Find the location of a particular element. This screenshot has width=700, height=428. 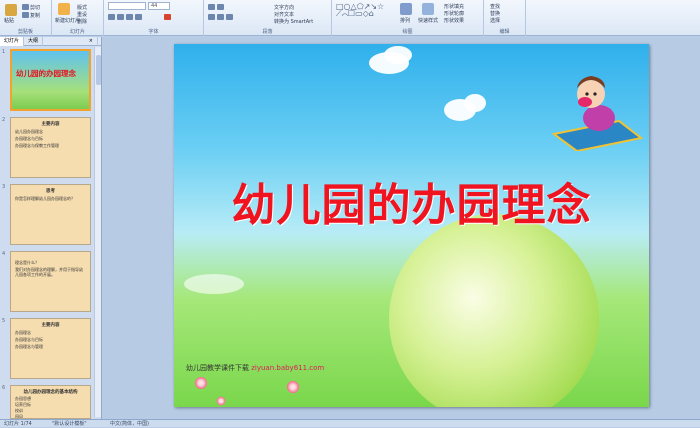

underline-icon is located at coordinates (129, 17).